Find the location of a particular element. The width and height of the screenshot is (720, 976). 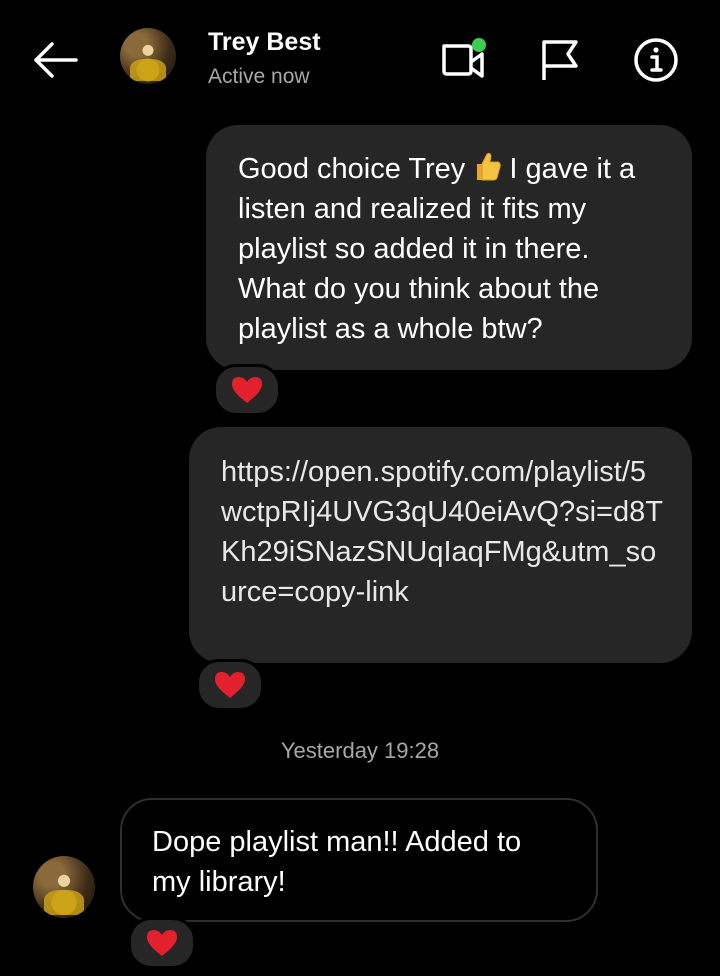

flag-icon is located at coordinates (560, 60).